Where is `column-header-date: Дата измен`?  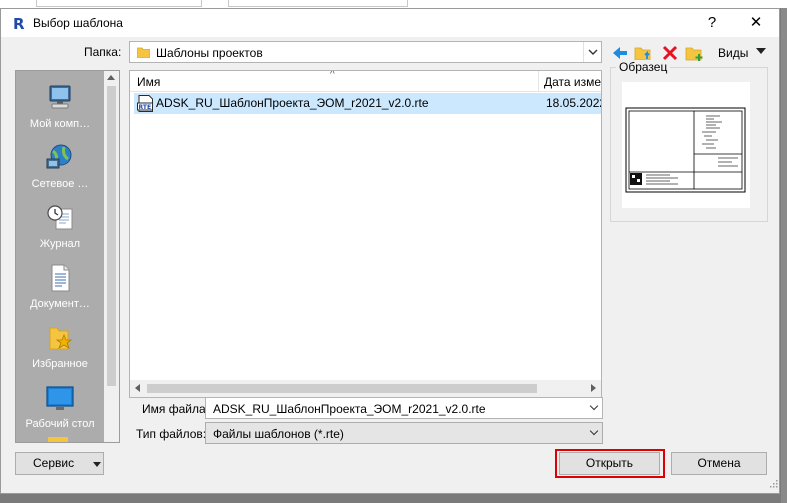 column-header-date: Дата измен is located at coordinates (572, 82).